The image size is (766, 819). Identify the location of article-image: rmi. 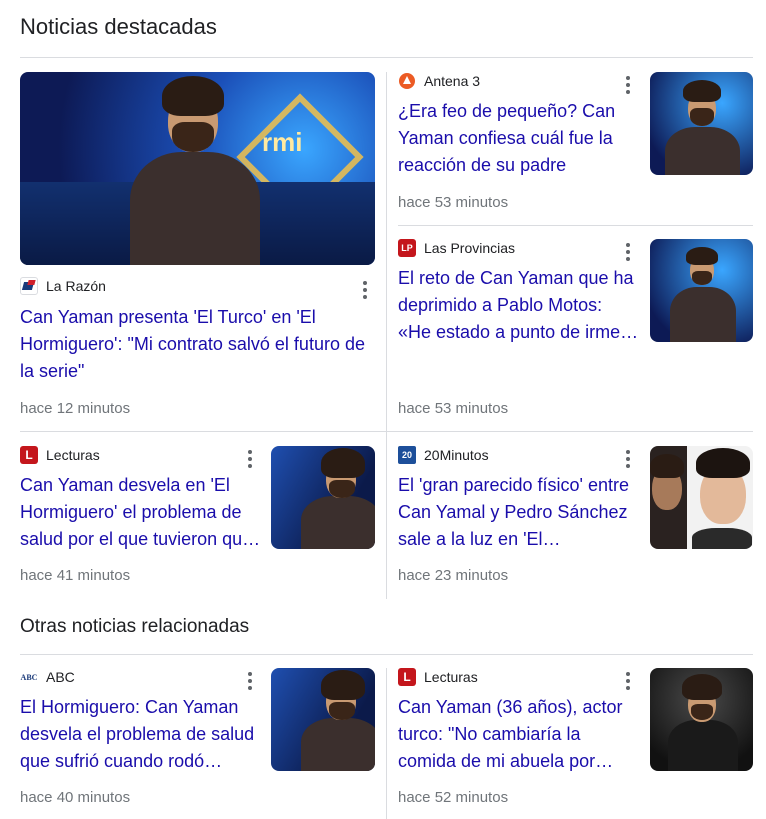
(197, 168).